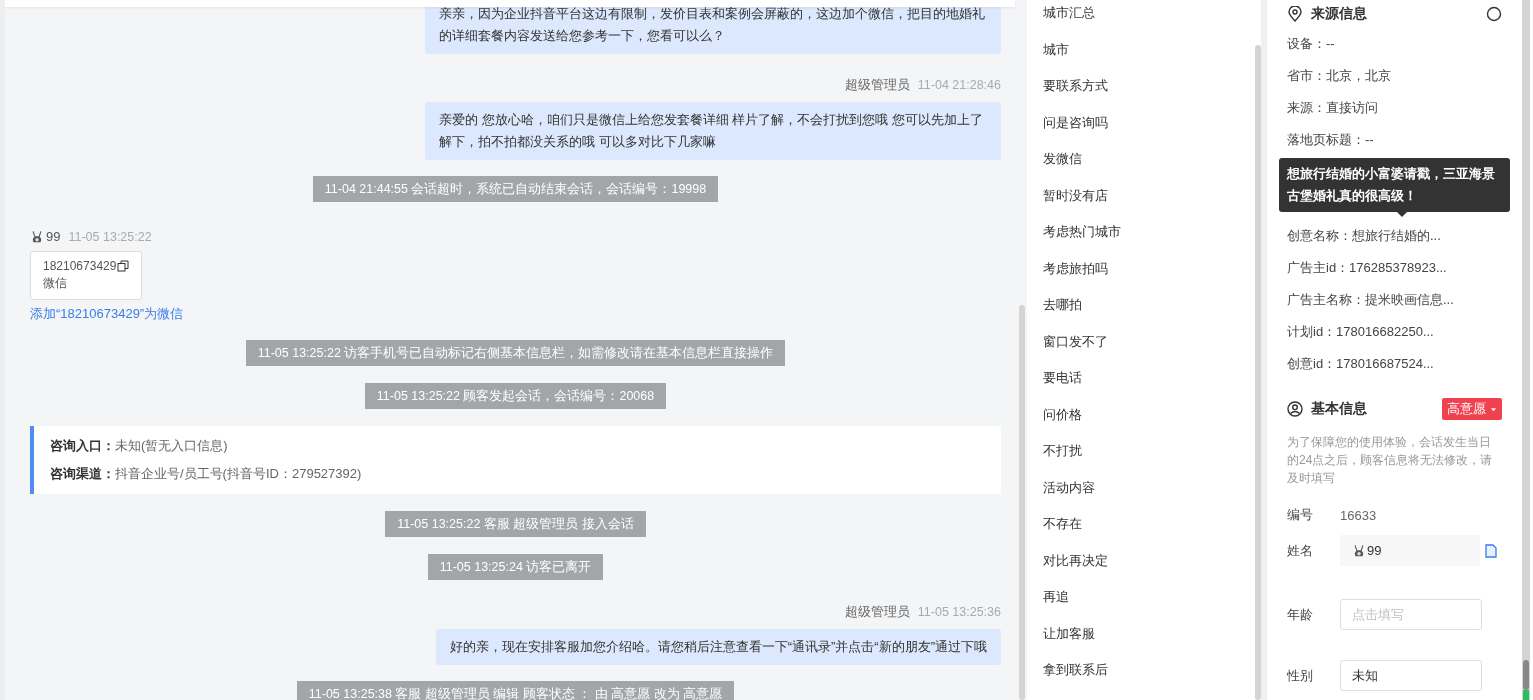 The height and width of the screenshot is (700, 1533). I want to click on quick-reply-item: 城市, so click(1149, 54).